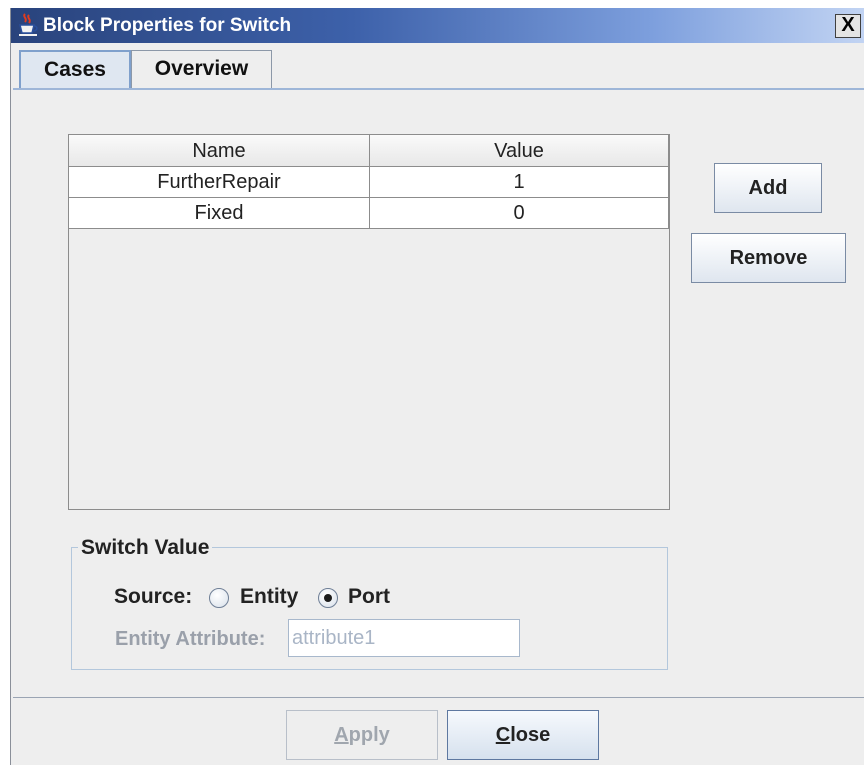 This screenshot has height=765, width=864. Describe the element at coordinates (190, 639) in the screenshot. I see `entity-attribute-label: Entity Attribute:` at that location.